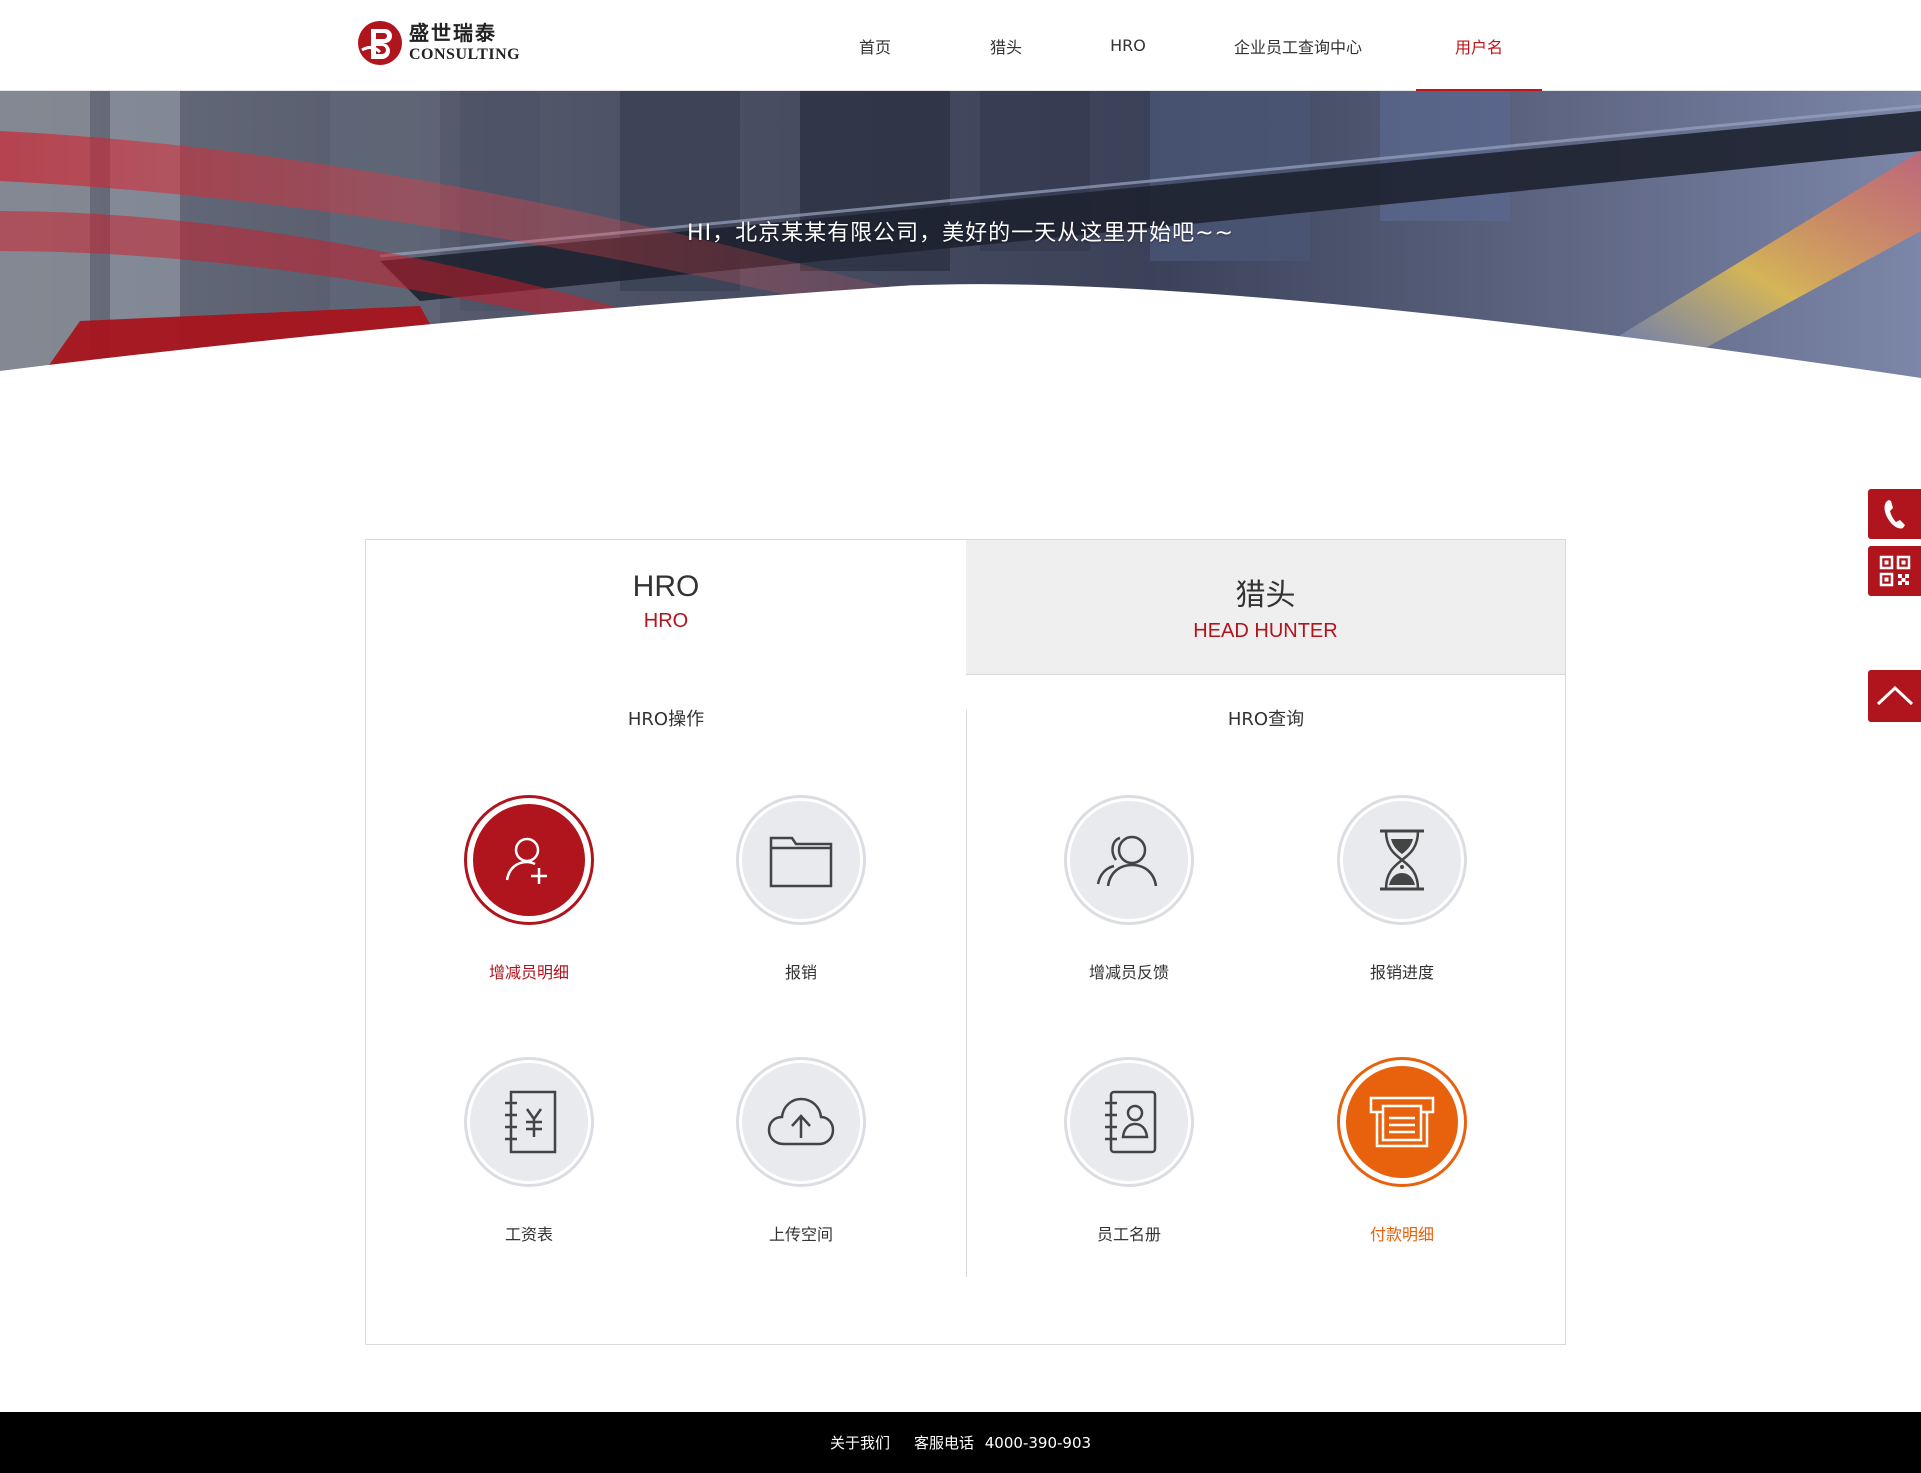  What do you see at coordinates (860, 1442) in the screenshot?
I see `footer-about-link: 关于我们` at bounding box center [860, 1442].